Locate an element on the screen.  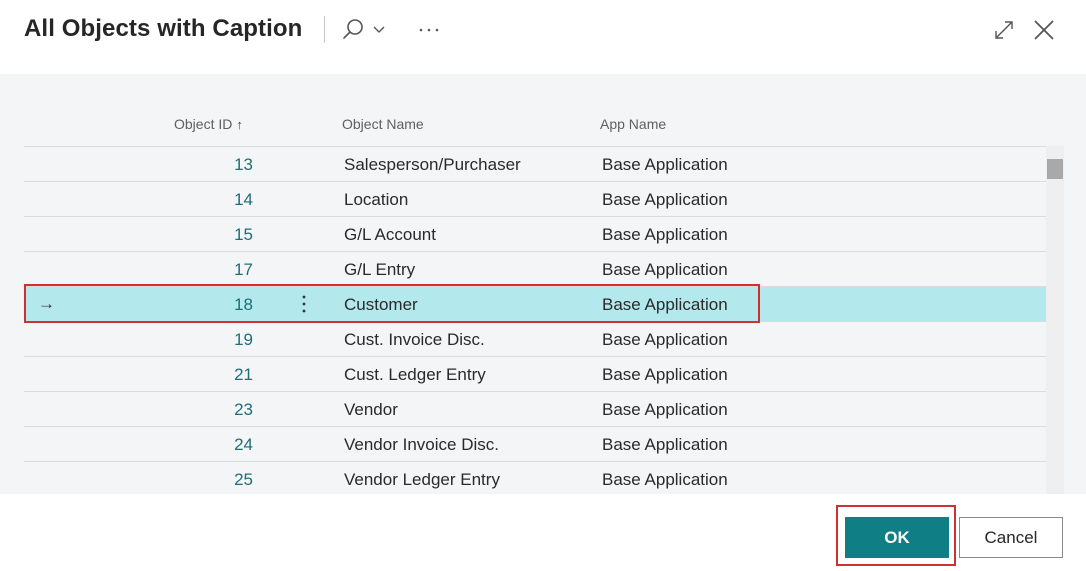
table-row: 21 Cust. Ledger Entry Base Application is located at coordinates (535, 373).